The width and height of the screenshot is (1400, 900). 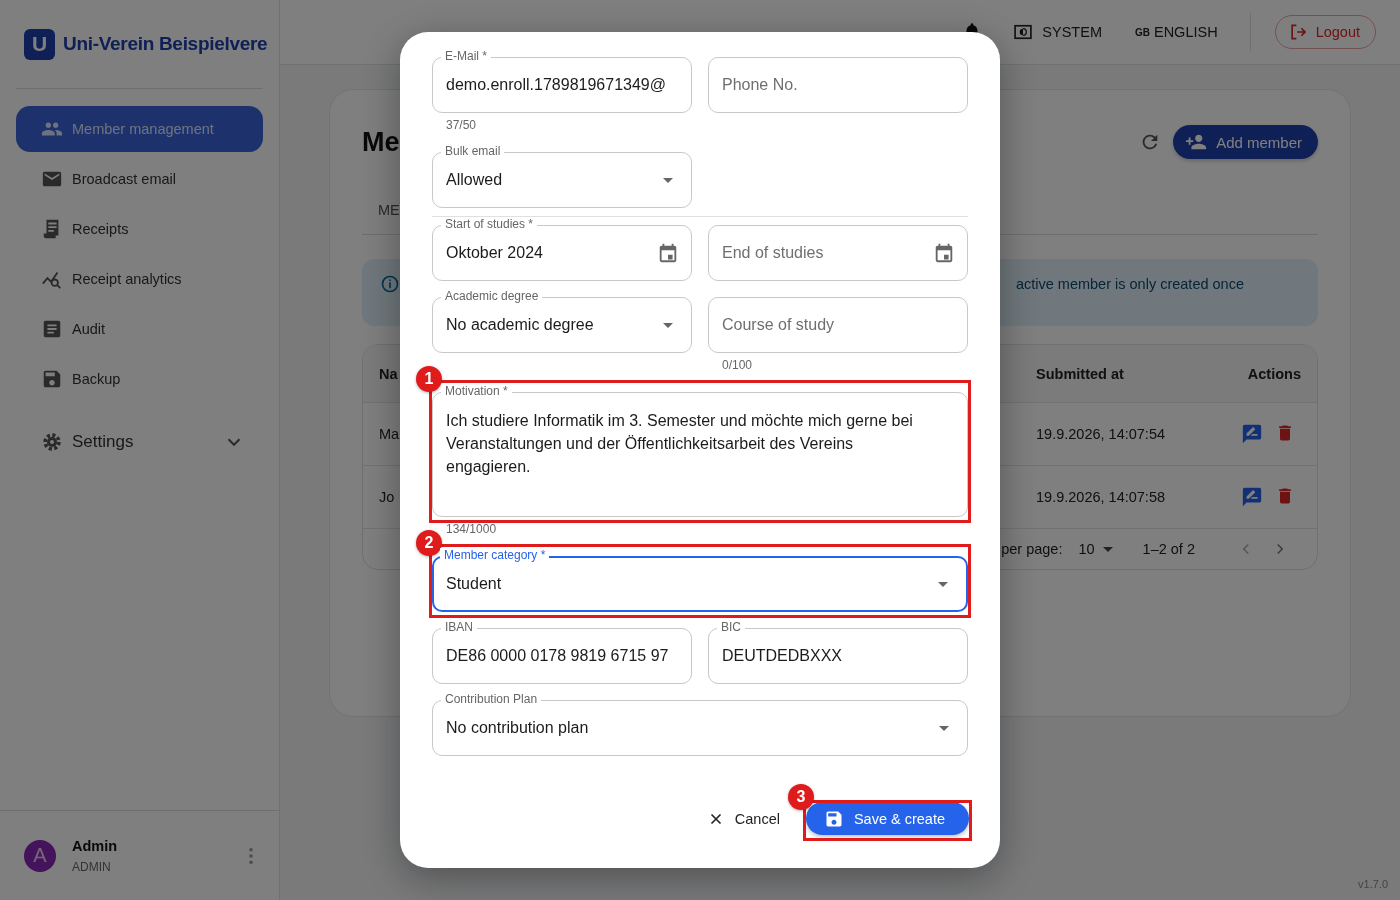 I want to click on logo-icon: U, so click(x=39, y=44).